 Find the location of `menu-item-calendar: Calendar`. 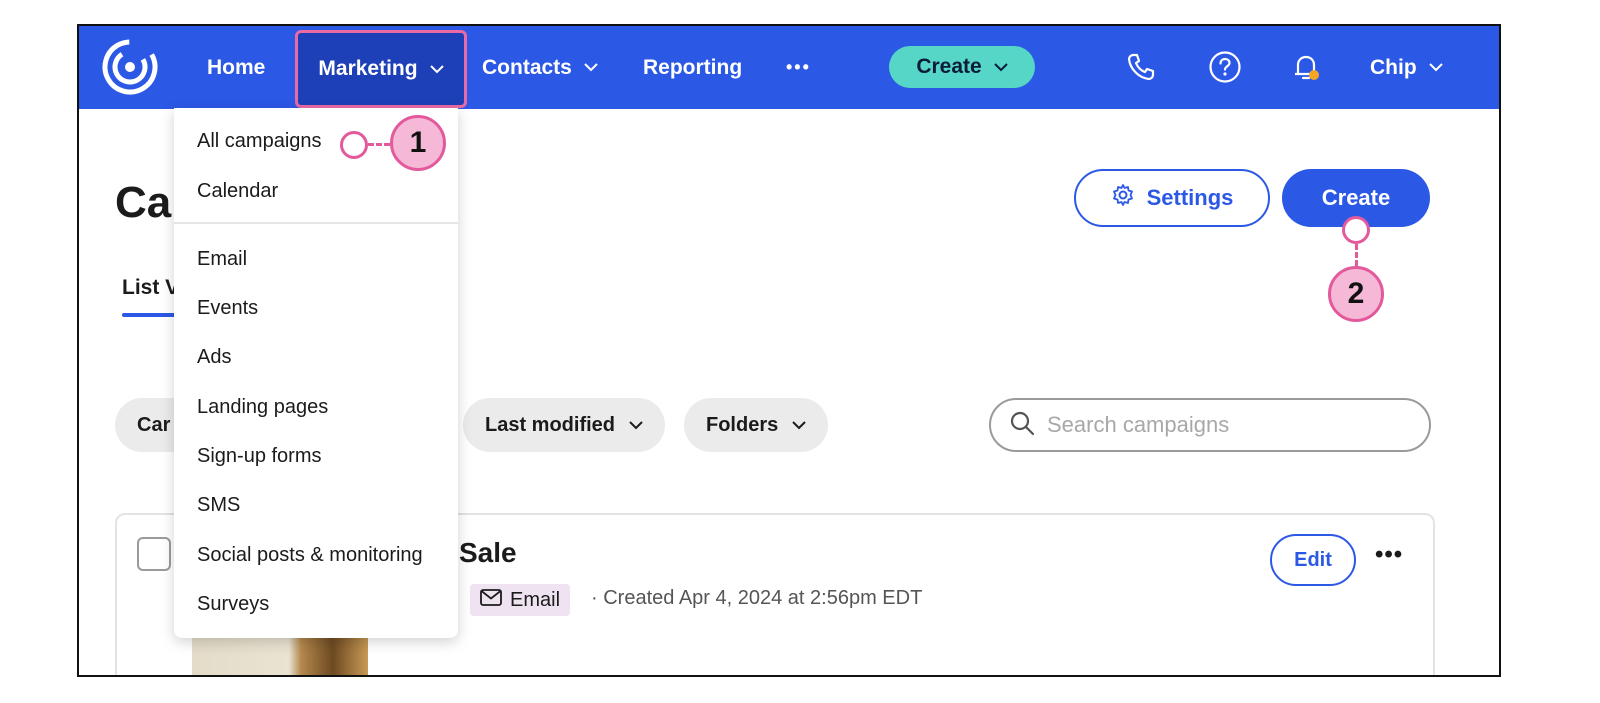

menu-item-calendar: Calendar is located at coordinates (237, 191).